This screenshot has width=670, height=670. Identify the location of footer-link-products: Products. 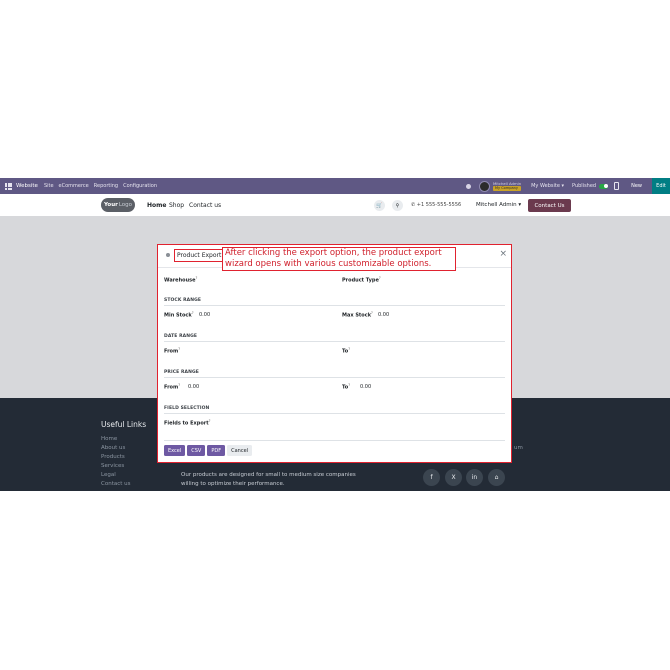
(113, 457).